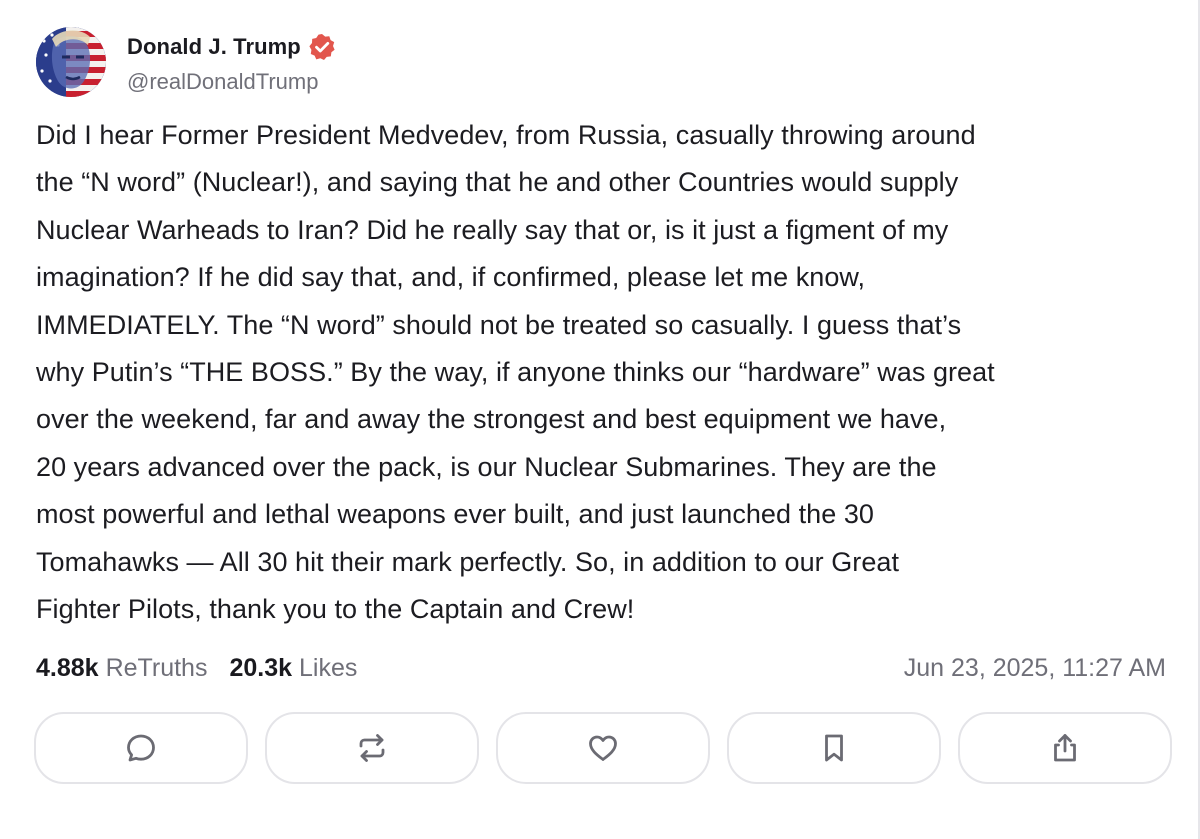  I want to click on likes-count: 20.3k, so click(260, 668).